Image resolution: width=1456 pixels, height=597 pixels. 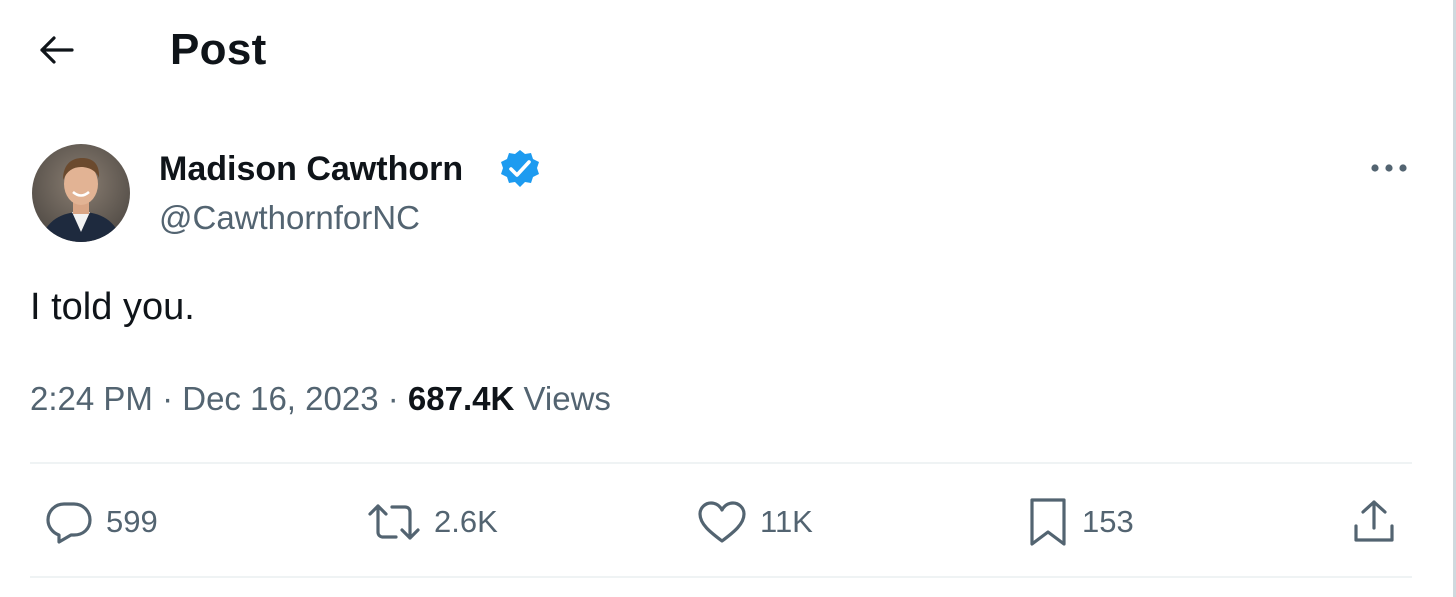 What do you see at coordinates (394, 522) in the screenshot?
I see `repost-icon` at bounding box center [394, 522].